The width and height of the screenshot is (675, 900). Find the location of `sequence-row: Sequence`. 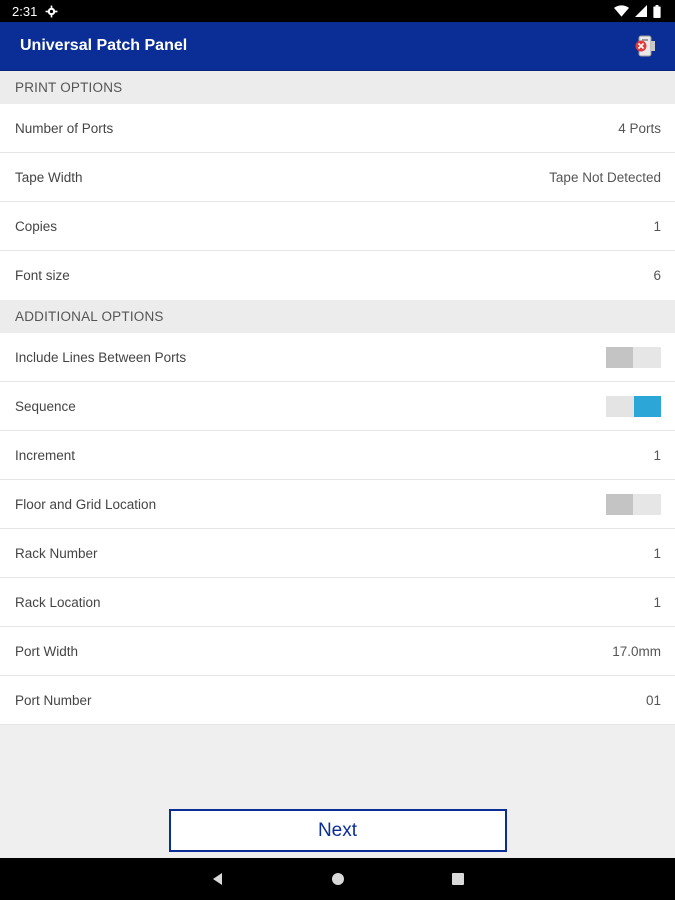

sequence-row: Sequence is located at coordinates (337, 406).